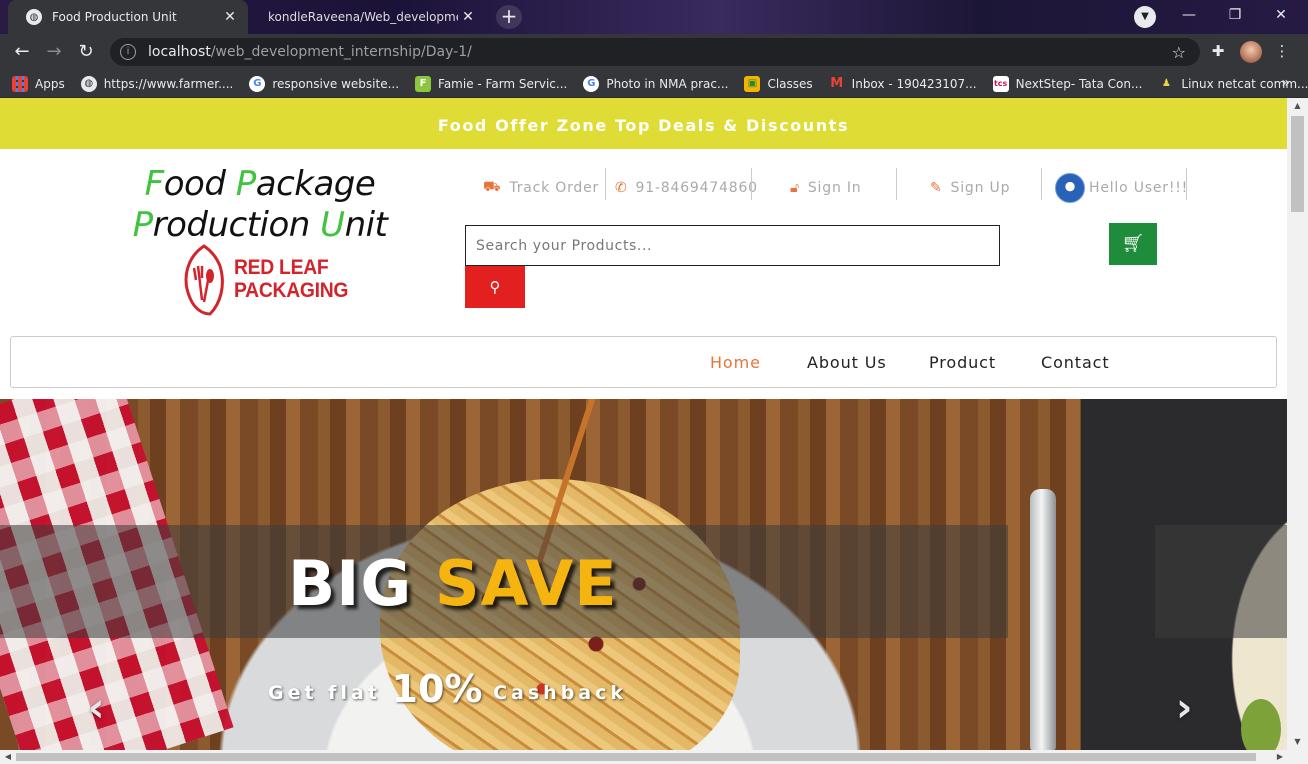  Describe the element at coordinates (643, 123) in the screenshot. I see `offer-banner: Food Offer Zone Top Deals & Discounts` at that location.